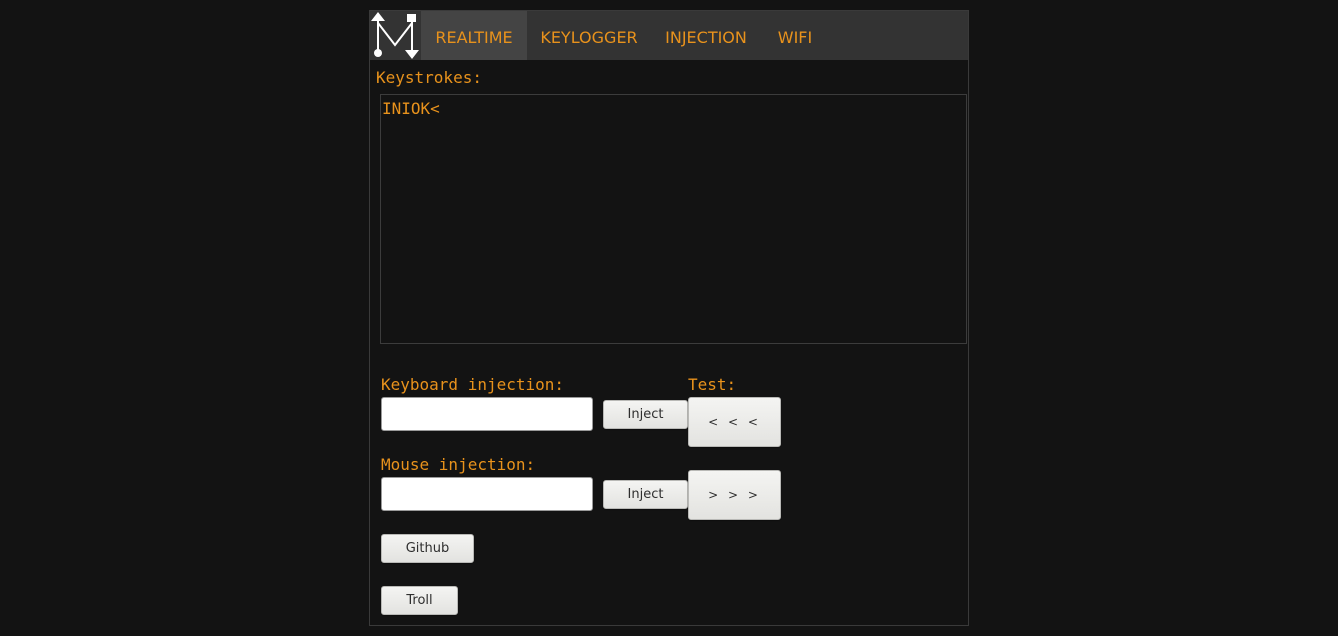 The width and height of the screenshot is (1338, 636). Describe the element at coordinates (706, 35) in the screenshot. I see `nav-tab-injection: INJECTION` at that location.